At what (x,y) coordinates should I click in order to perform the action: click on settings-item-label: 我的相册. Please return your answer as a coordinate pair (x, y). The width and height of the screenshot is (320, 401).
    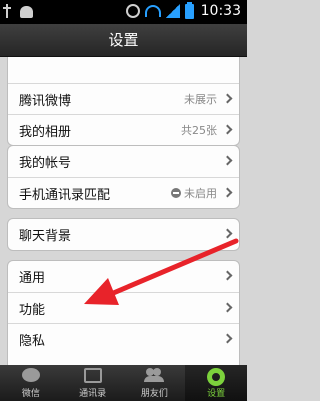
    Looking at the image, I should click on (45, 132).